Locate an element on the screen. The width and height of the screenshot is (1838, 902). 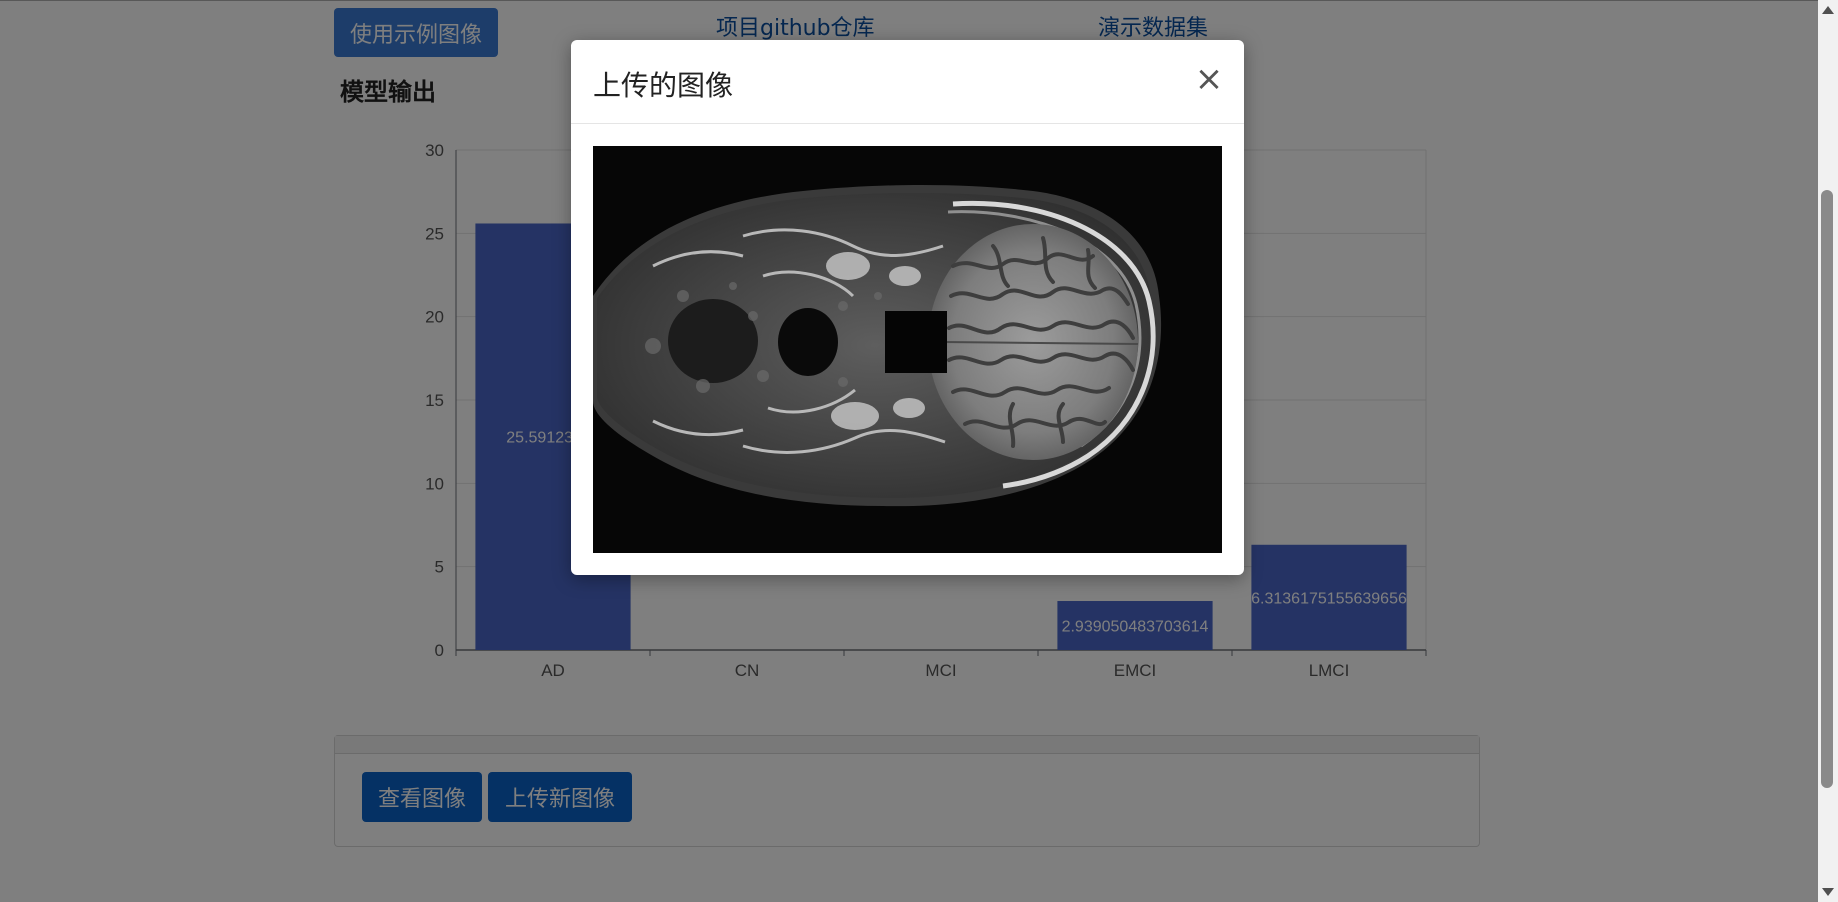
scroll-thumb is located at coordinates (1827, 489).